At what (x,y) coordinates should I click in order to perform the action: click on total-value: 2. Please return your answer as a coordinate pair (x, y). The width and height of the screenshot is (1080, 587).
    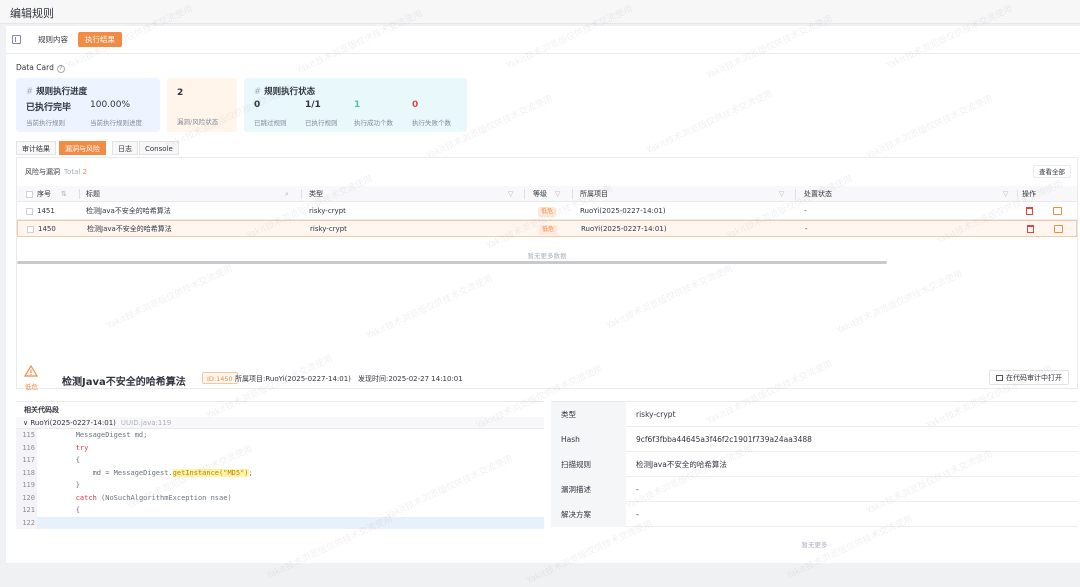
    Looking at the image, I should click on (85, 172).